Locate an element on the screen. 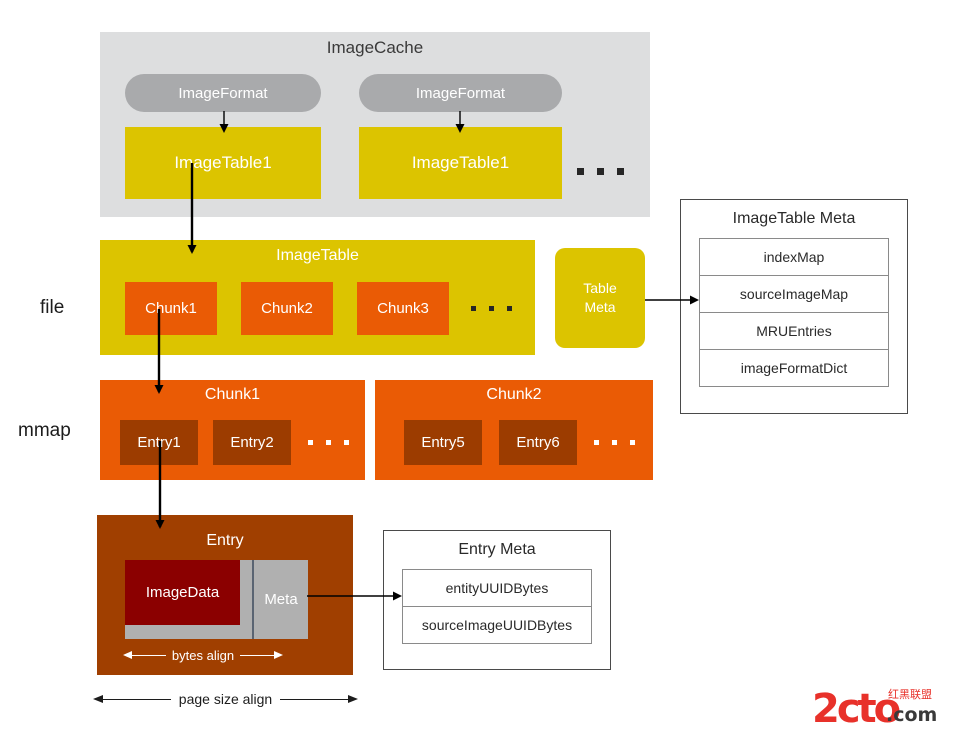 This screenshot has height=735, width=954. table-meta-box: Table Meta is located at coordinates (600, 298).